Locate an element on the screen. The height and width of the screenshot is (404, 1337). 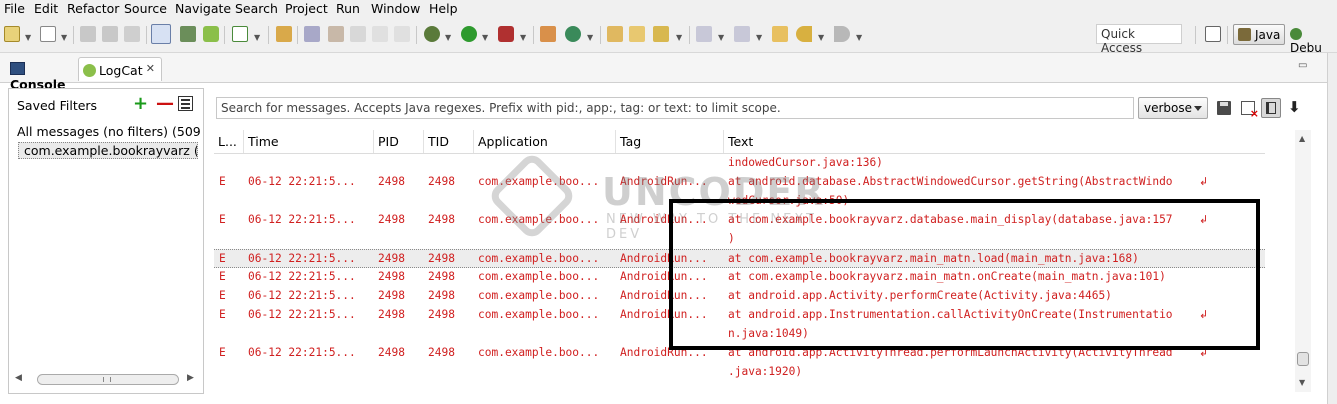
table-row: indowedCursor.java:136) is located at coordinates (739, 163).